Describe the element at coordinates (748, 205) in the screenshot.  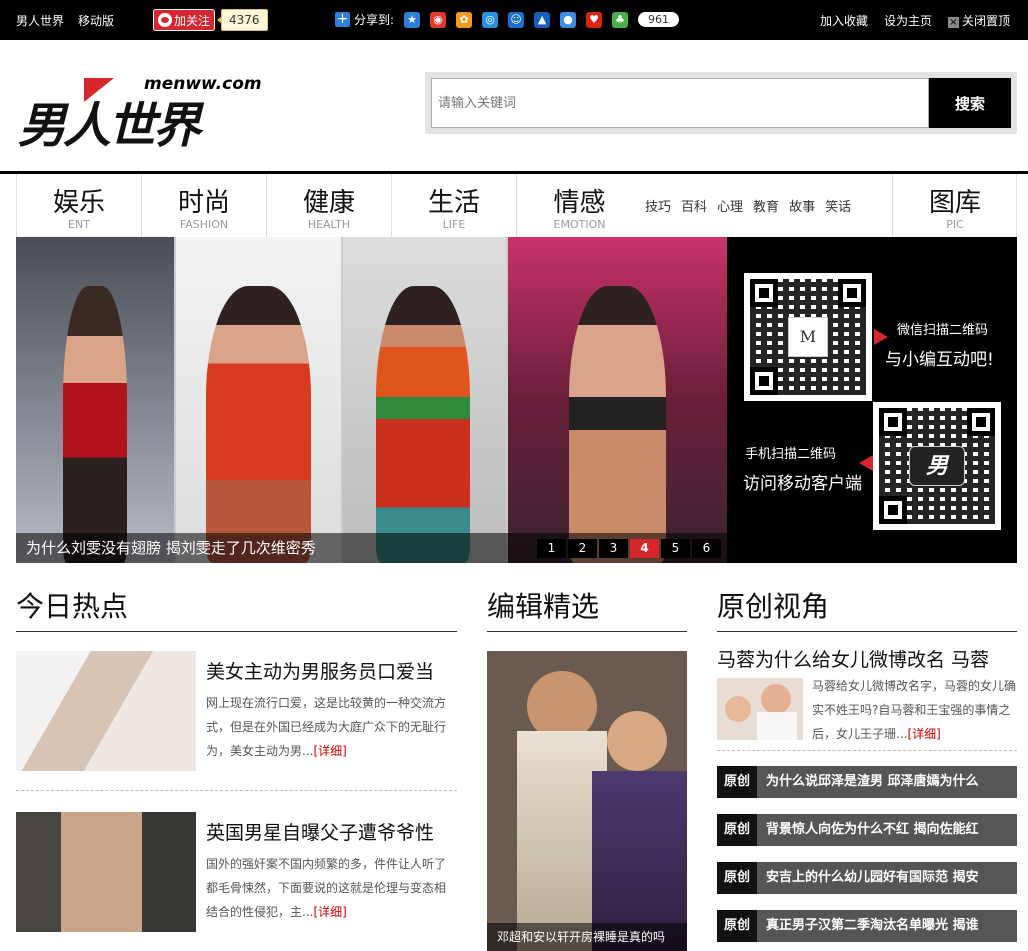
I see `emotion-subnav: 技巧 百科 心理 教育 故事 笑话` at that location.